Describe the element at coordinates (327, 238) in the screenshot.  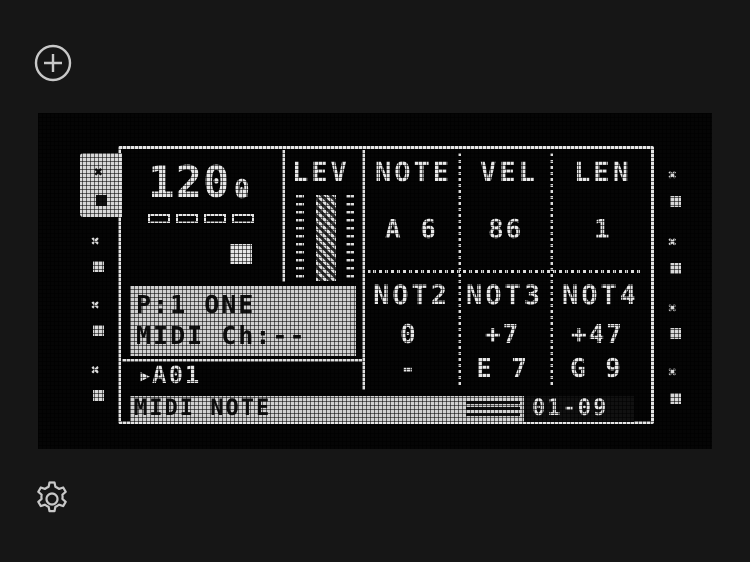
I see `level-meter` at that location.